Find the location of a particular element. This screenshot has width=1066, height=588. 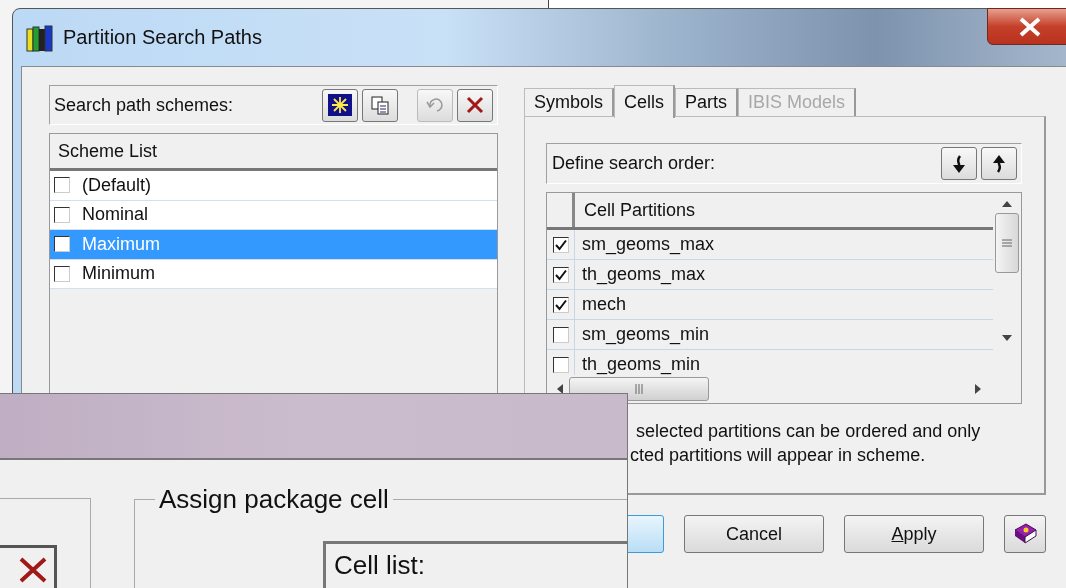

scheme-name: Nominal is located at coordinates (115, 215).